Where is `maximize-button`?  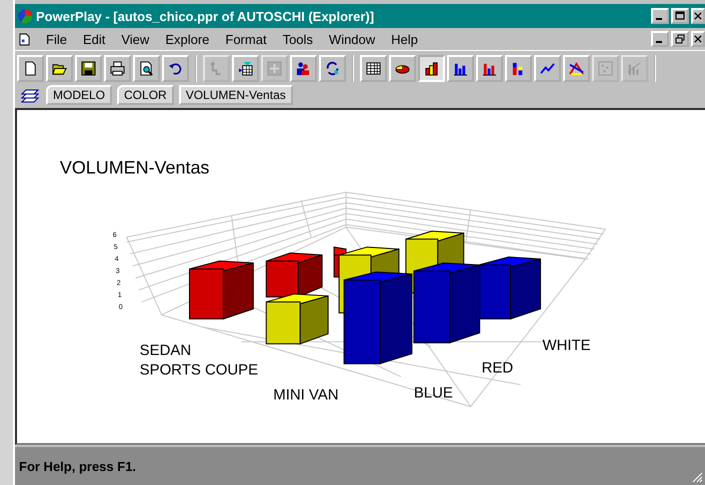
maximize-button is located at coordinates (680, 16).